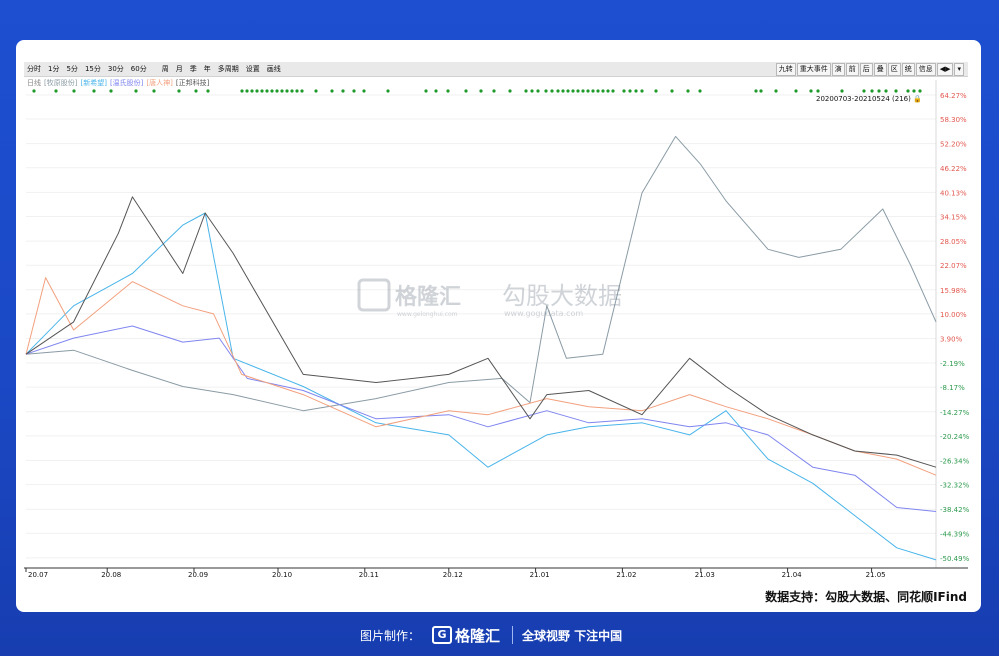 Image resolution: width=999 pixels, height=656 pixels. Describe the element at coordinates (253, 69) in the screenshot. I see `period-11: 设置` at that location.